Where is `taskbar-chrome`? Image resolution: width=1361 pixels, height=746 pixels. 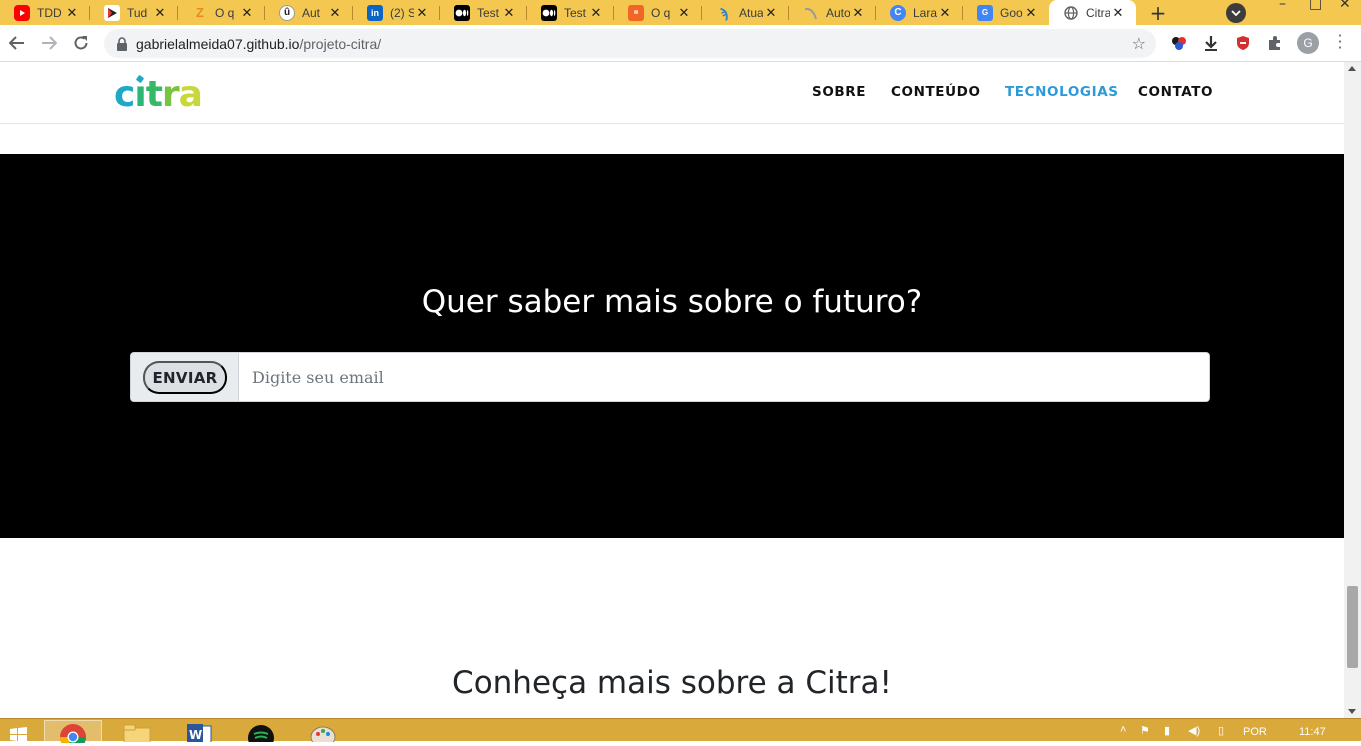
taskbar-chrome is located at coordinates (73, 731).